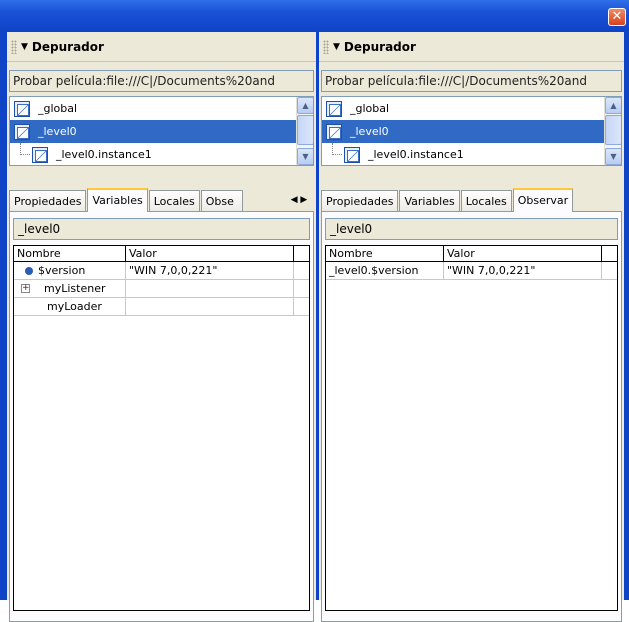 This screenshot has height=622, width=629. I want to click on table-row: _level0.$version "WIN 7,0,0,221", so click(471, 271).